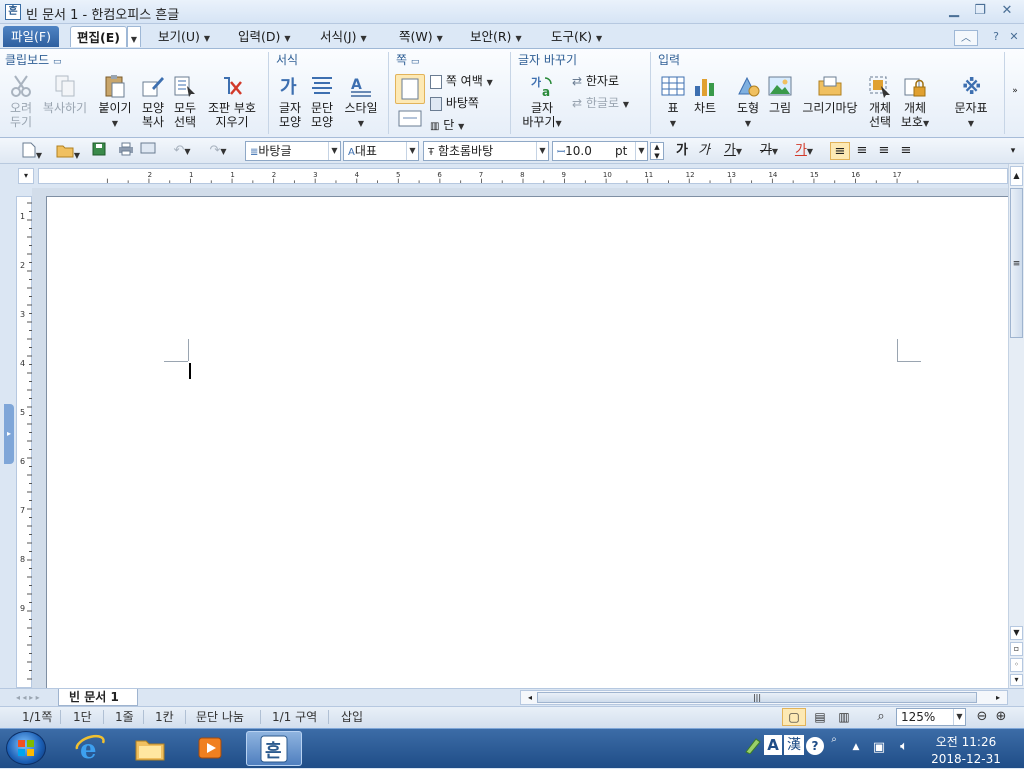 This screenshot has height=769, width=1024. I want to click on taskbar-explorer, so click(150, 748).